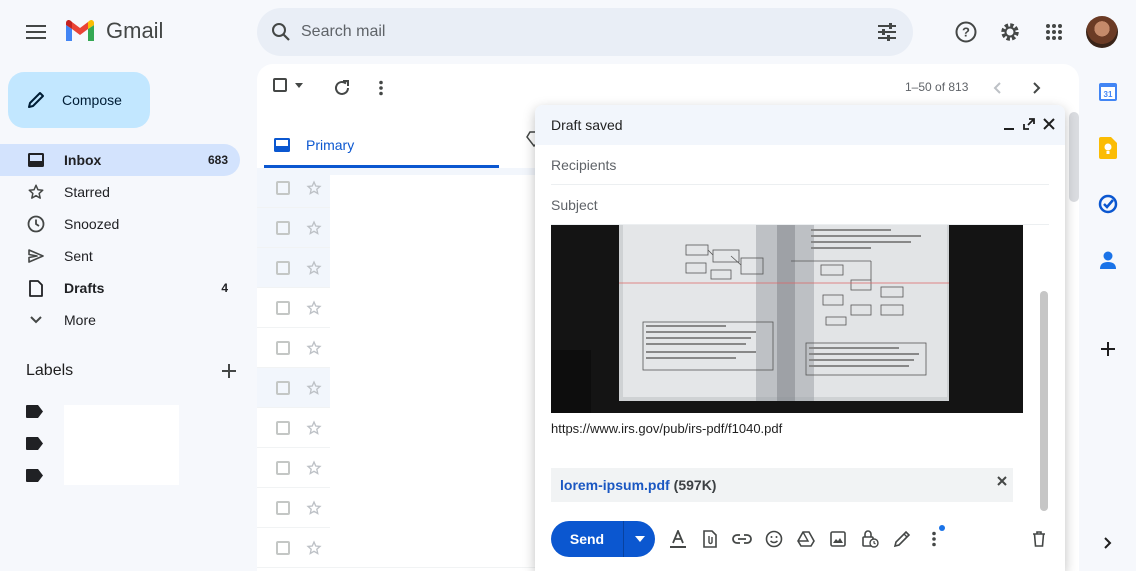 The height and width of the screenshot is (571, 1136). What do you see at coordinates (36, 288) in the screenshot?
I see `draft-icon` at bounding box center [36, 288].